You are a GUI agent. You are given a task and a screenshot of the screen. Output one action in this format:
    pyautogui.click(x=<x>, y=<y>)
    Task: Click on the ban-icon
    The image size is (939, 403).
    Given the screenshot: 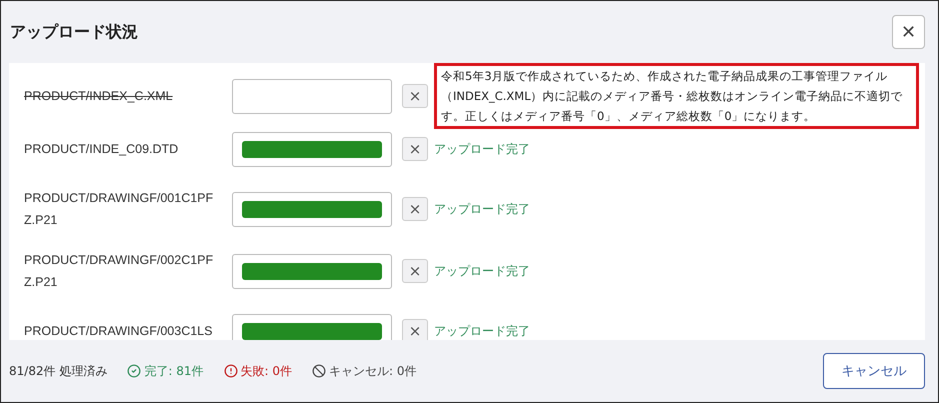 What is the action you would take?
    pyautogui.click(x=319, y=371)
    